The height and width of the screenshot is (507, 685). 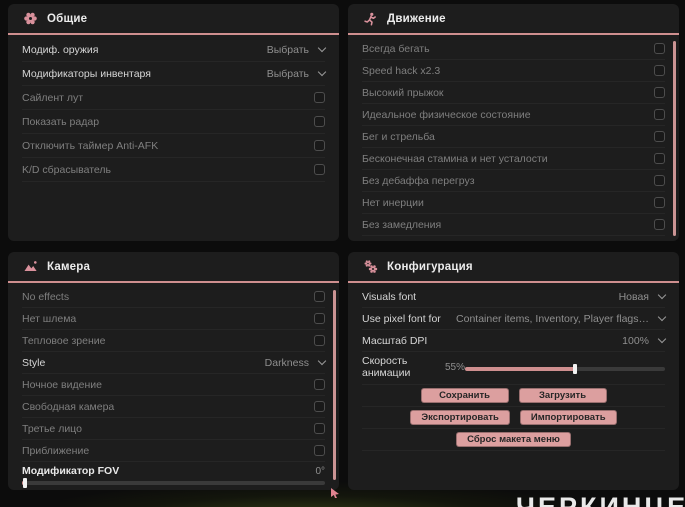 What do you see at coordinates (513, 93) in the screenshot?
I see `checkbox-row: Высокий прыжок` at bounding box center [513, 93].